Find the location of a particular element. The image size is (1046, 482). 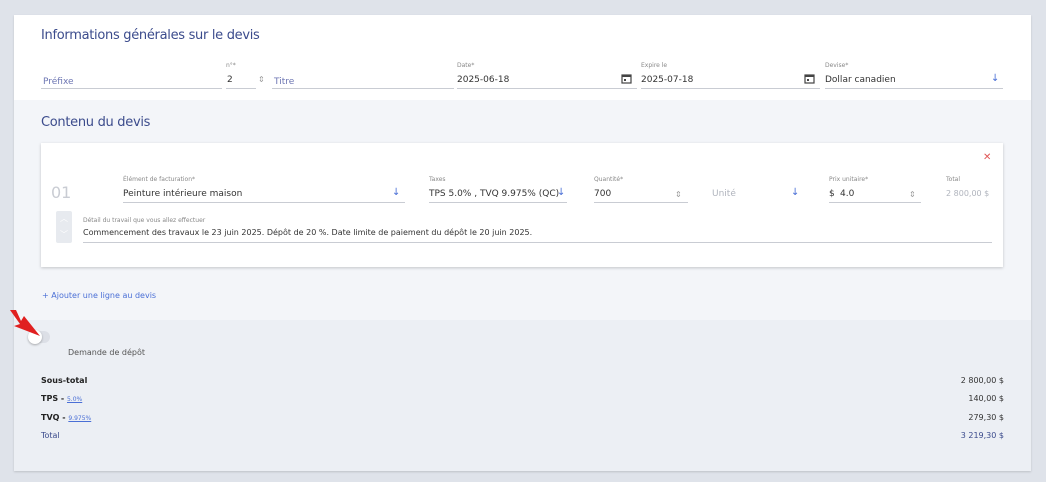

subtotal-label: Sous-total is located at coordinates (64, 380).